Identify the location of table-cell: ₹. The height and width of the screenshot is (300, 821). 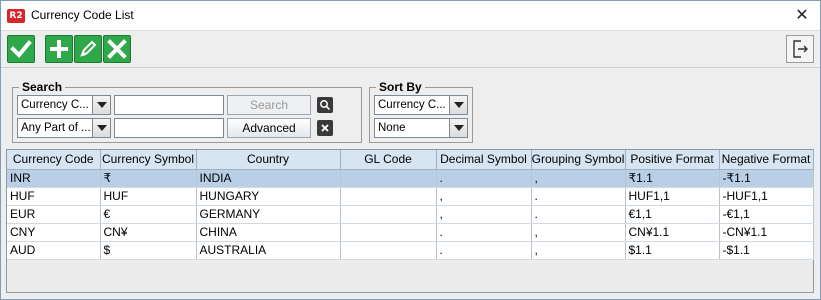
(148, 178).